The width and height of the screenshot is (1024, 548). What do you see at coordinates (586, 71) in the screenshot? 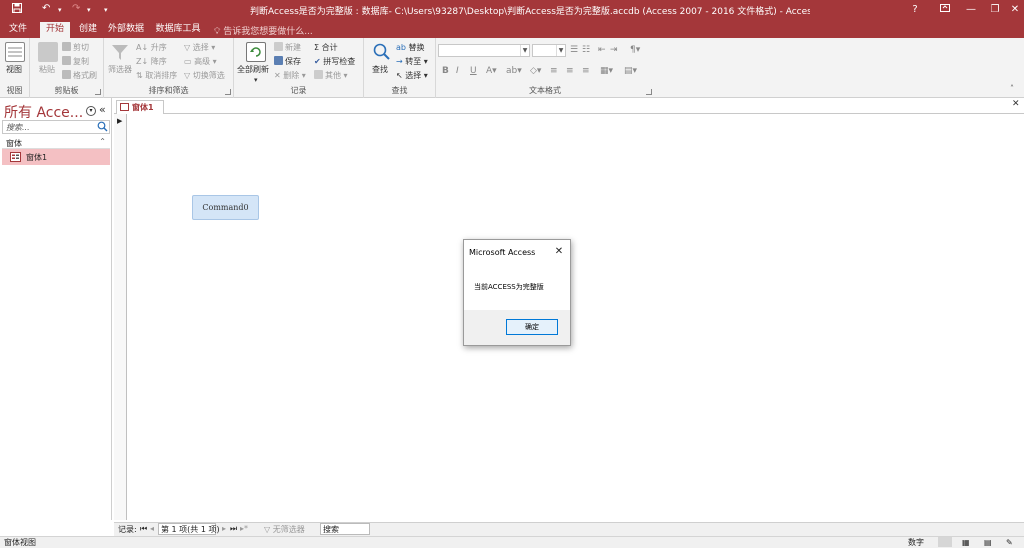
I see `align-right-icon: ≡` at bounding box center [586, 71].